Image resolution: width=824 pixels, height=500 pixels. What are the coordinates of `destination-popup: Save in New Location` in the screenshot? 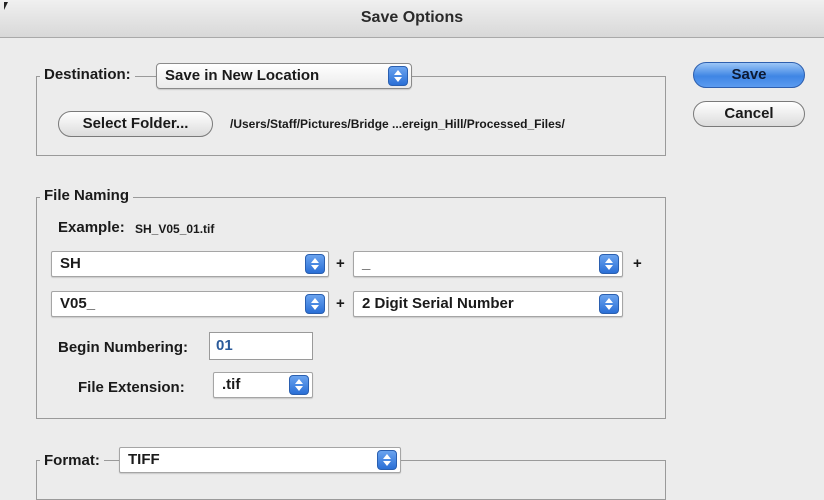 It's located at (284, 76).